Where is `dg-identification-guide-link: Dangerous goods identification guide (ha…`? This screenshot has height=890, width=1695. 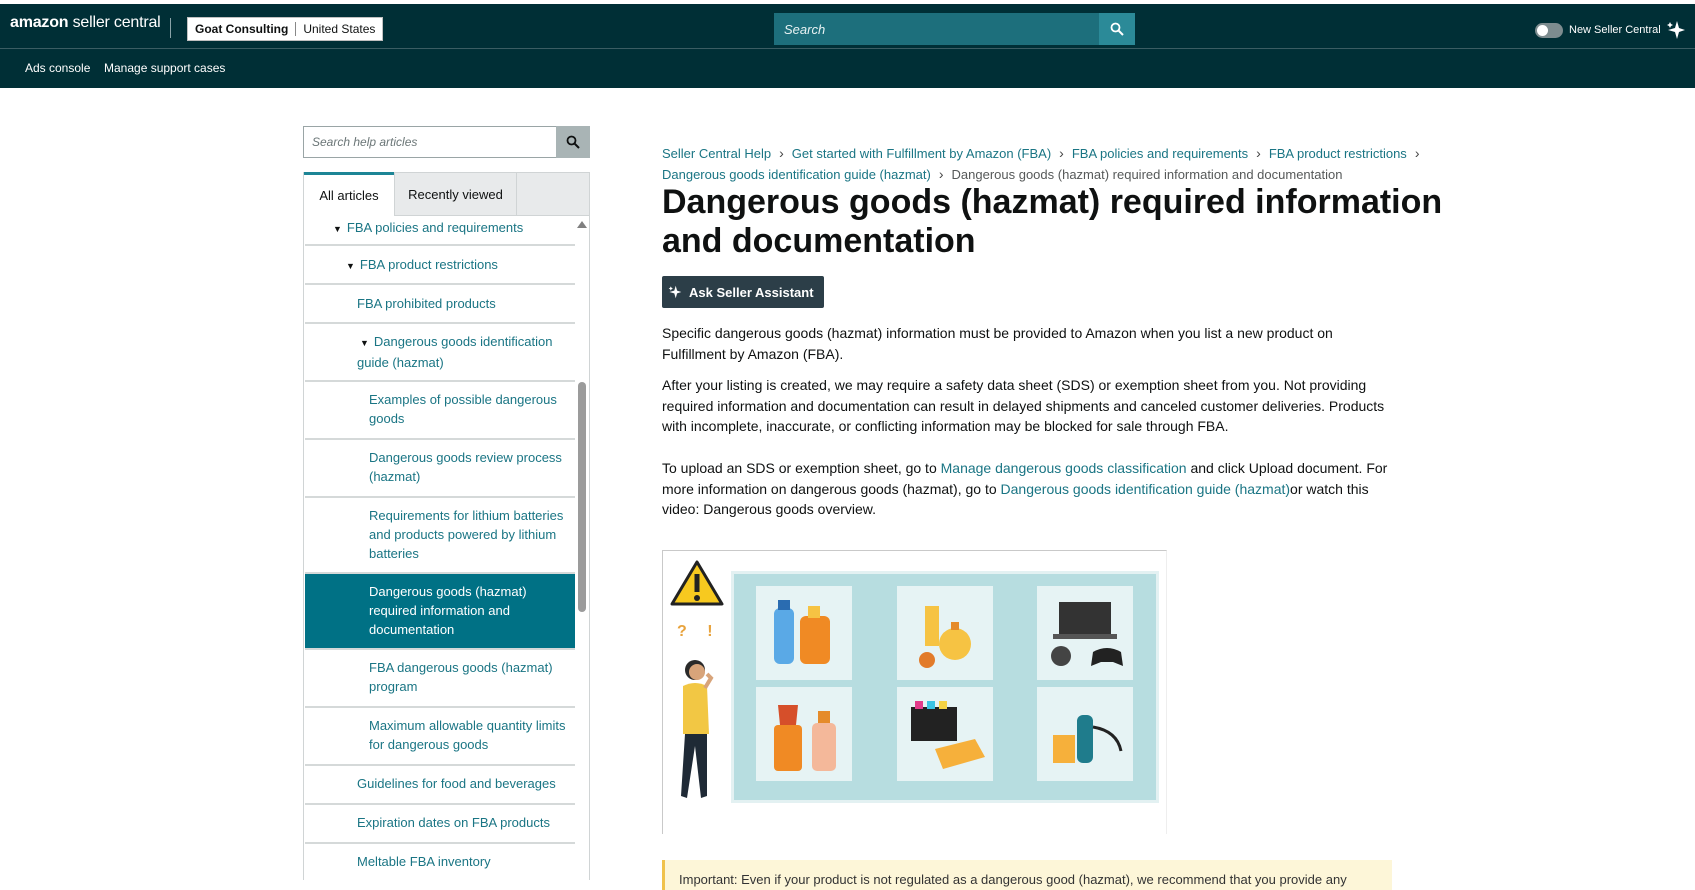 dg-identification-guide-link: Dangerous goods identification guide (ha… is located at coordinates (1146, 489).